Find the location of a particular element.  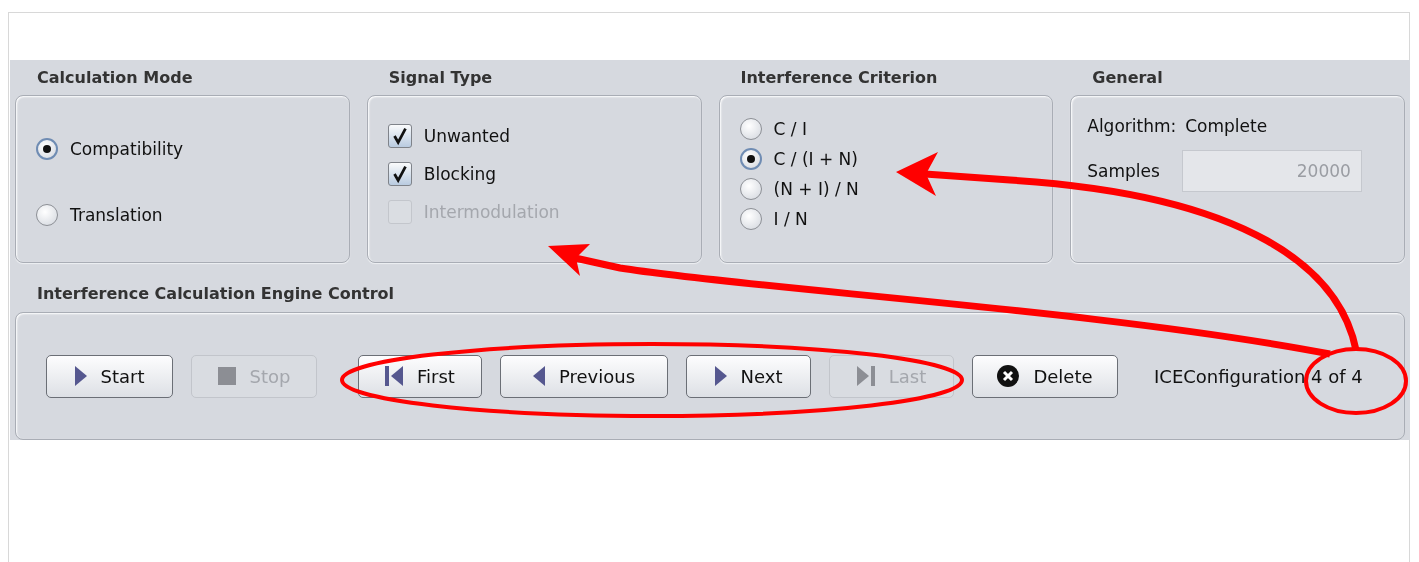

option-label: C / (I + N) is located at coordinates (815, 159).